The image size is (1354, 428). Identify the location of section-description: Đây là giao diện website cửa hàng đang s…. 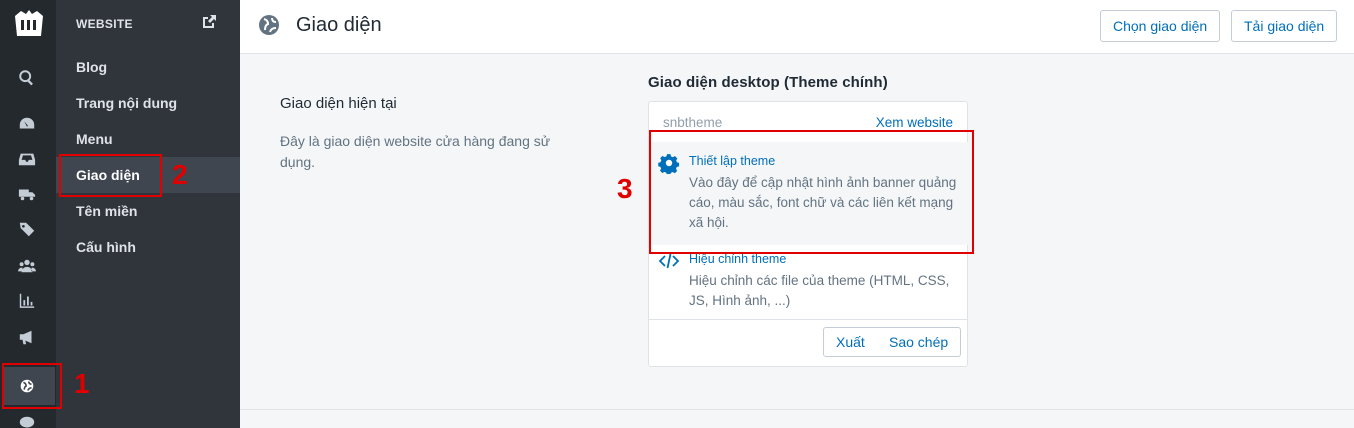
(415, 151).